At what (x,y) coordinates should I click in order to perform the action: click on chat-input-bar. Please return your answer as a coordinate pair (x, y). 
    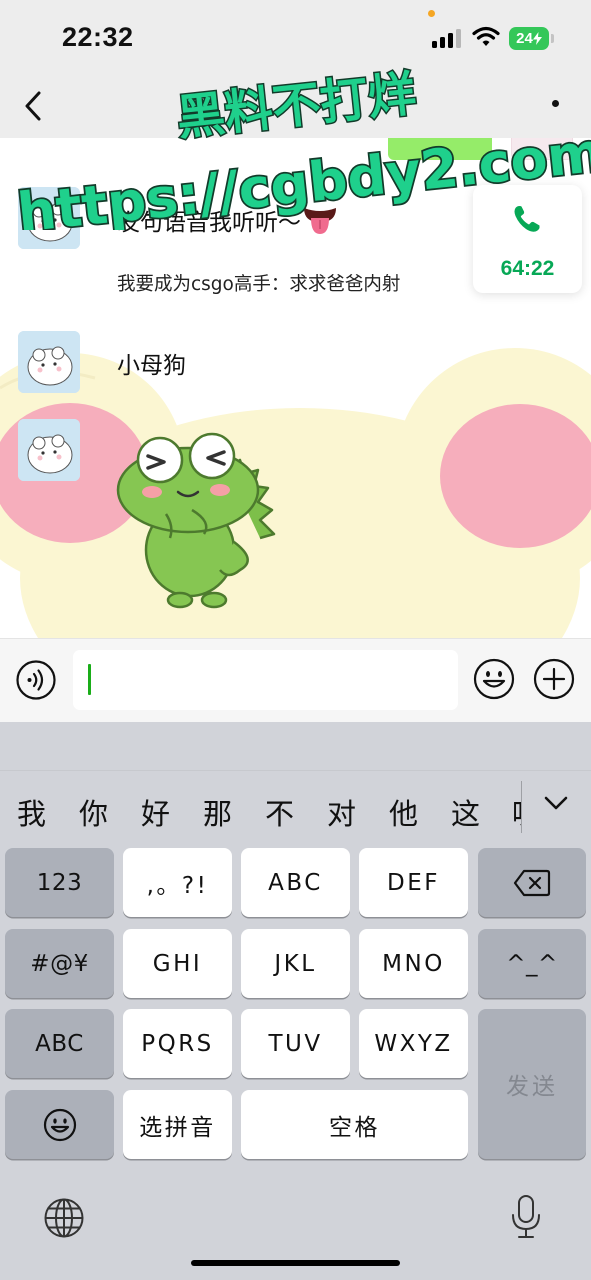
    Looking at the image, I should click on (295, 680).